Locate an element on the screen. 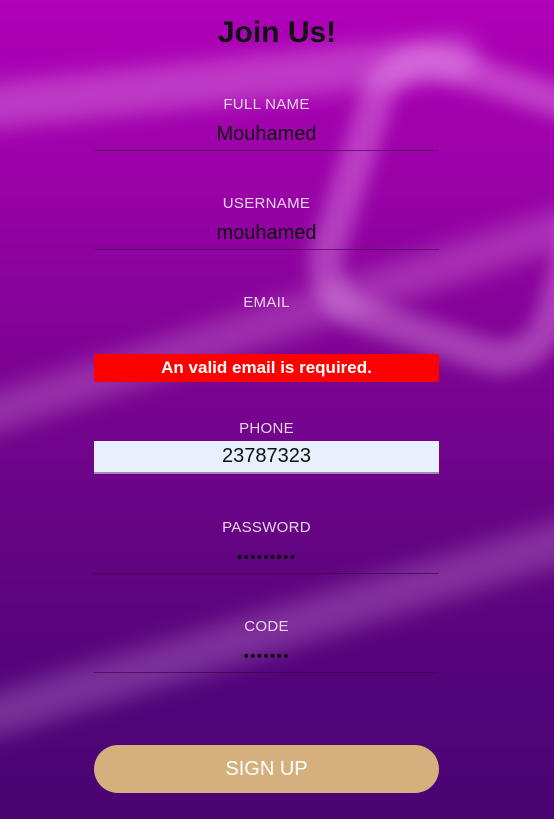  email-field: EMAIL is located at coordinates (266, 321).